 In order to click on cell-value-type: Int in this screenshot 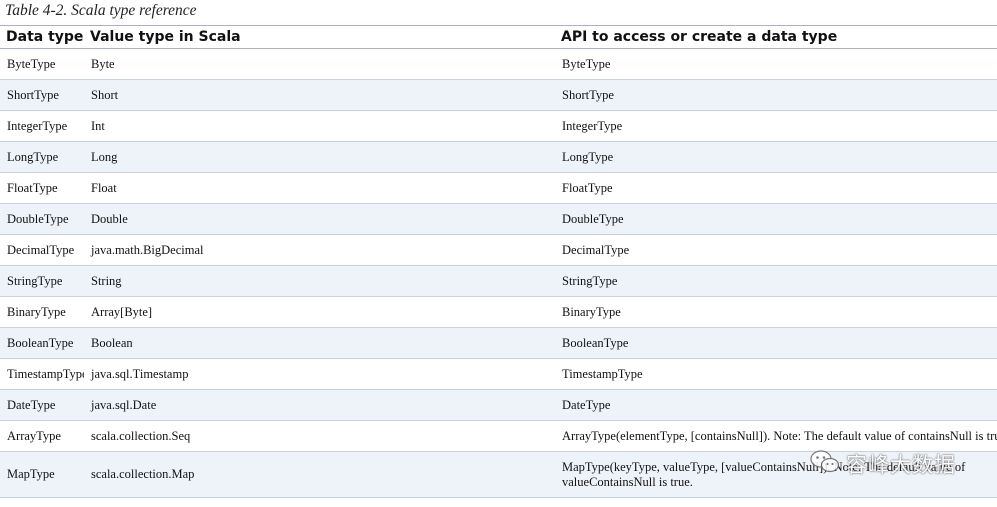, I will do `click(98, 125)`.